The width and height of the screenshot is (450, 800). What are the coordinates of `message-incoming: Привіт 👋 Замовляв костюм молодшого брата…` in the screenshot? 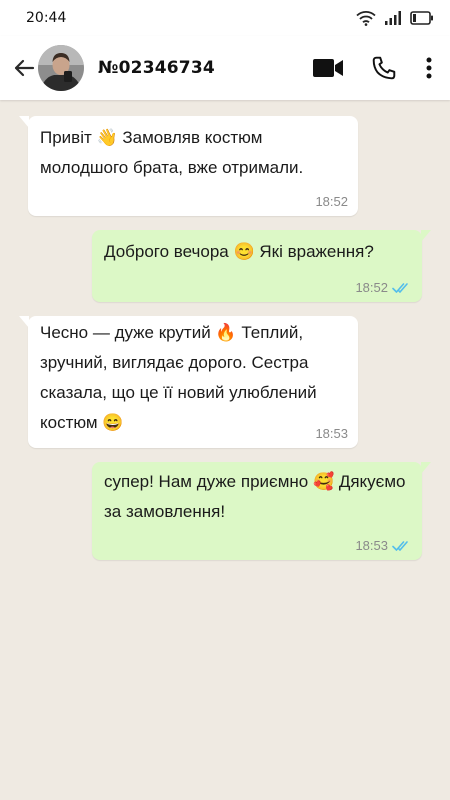 It's located at (188, 166).